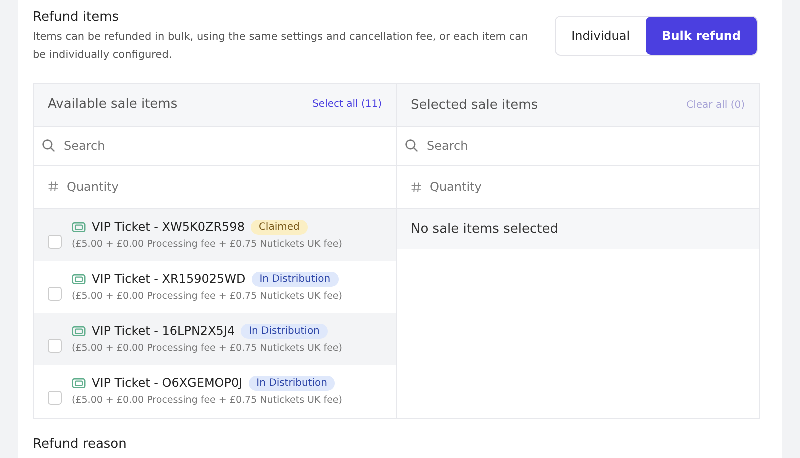 The height and width of the screenshot is (458, 800). I want to click on sale-item-row: VIP Ticket - XW5K0ZR598 Claimed (£5.00 + £0.00 Processing fee + £0.75 Nutickets UK fee), so click(215, 234).